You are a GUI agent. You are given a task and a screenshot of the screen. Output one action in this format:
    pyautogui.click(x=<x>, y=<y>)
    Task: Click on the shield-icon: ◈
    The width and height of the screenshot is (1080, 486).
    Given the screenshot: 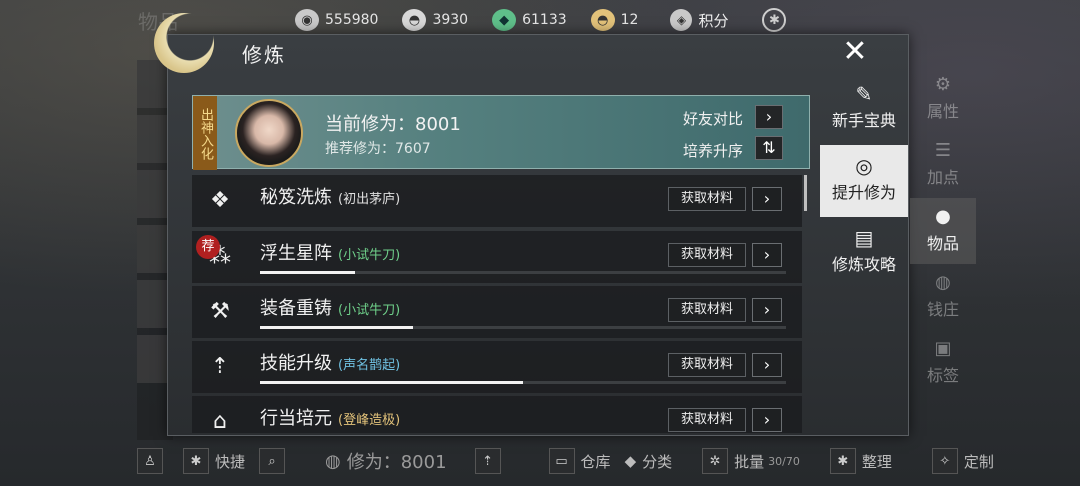 What is the action you would take?
    pyautogui.click(x=681, y=20)
    